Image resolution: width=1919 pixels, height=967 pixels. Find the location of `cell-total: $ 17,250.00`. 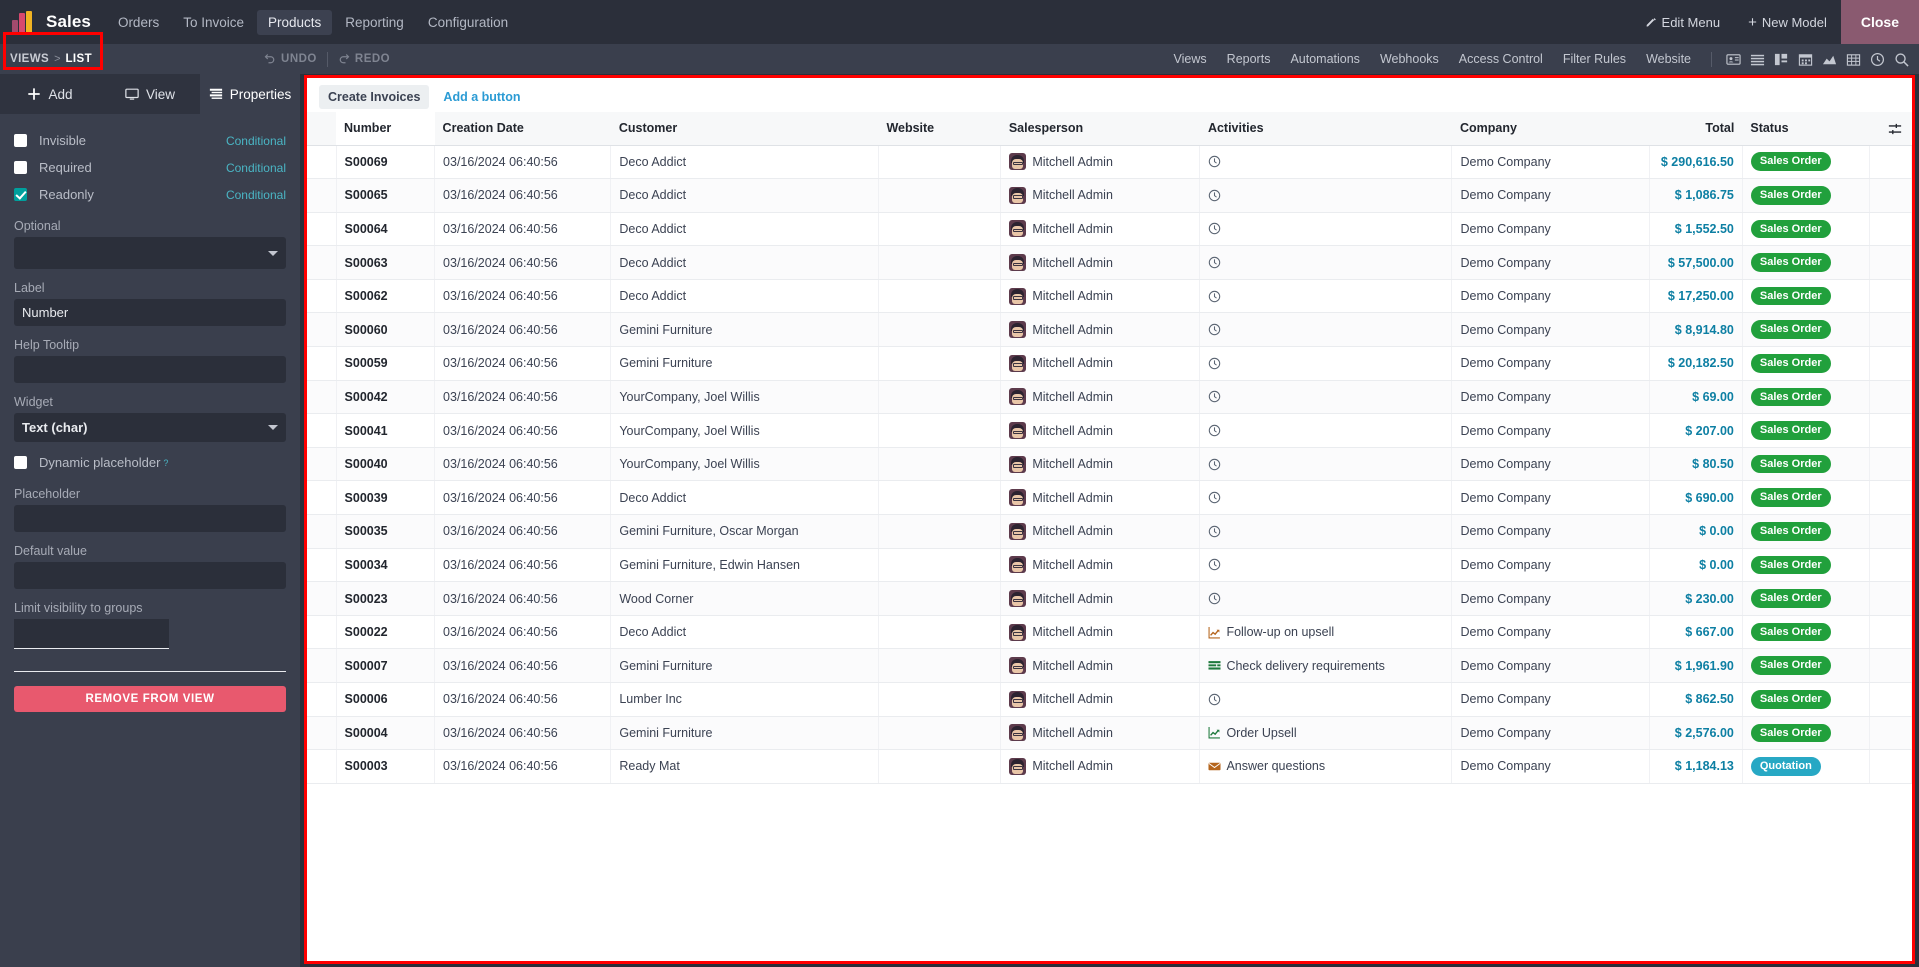

cell-total: $ 17,250.00 is located at coordinates (1696, 296).